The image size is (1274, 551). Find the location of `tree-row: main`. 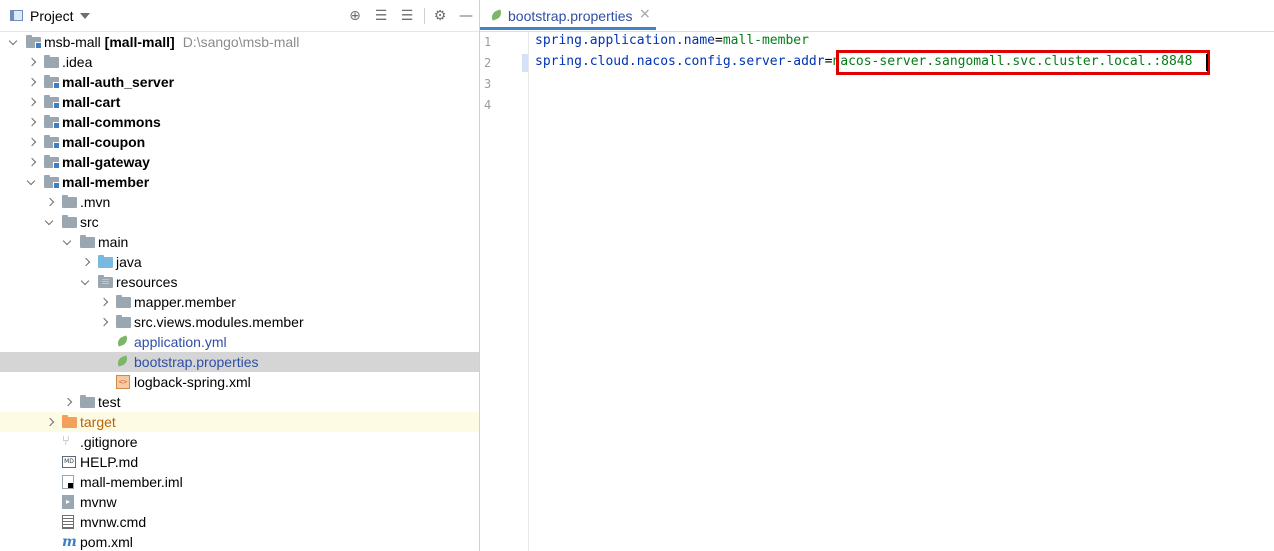

tree-row: main is located at coordinates (239, 242).